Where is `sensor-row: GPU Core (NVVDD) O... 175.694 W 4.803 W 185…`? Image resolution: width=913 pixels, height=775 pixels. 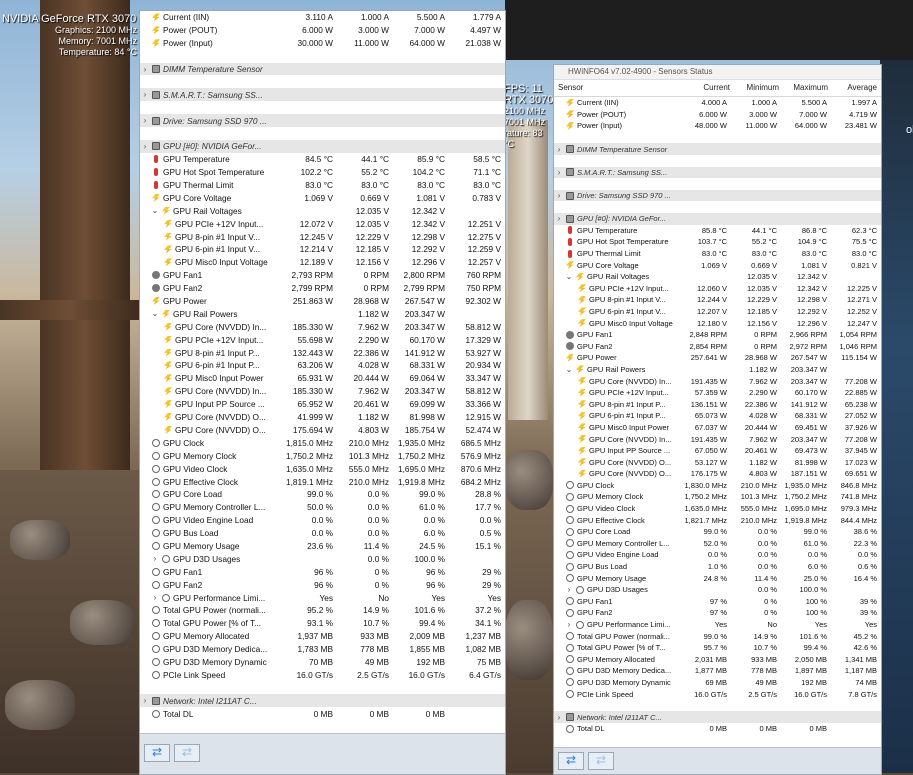 sensor-row: GPU Core (NVVDD) O... 175.694 W 4.803 W 185… is located at coordinates (322, 430).